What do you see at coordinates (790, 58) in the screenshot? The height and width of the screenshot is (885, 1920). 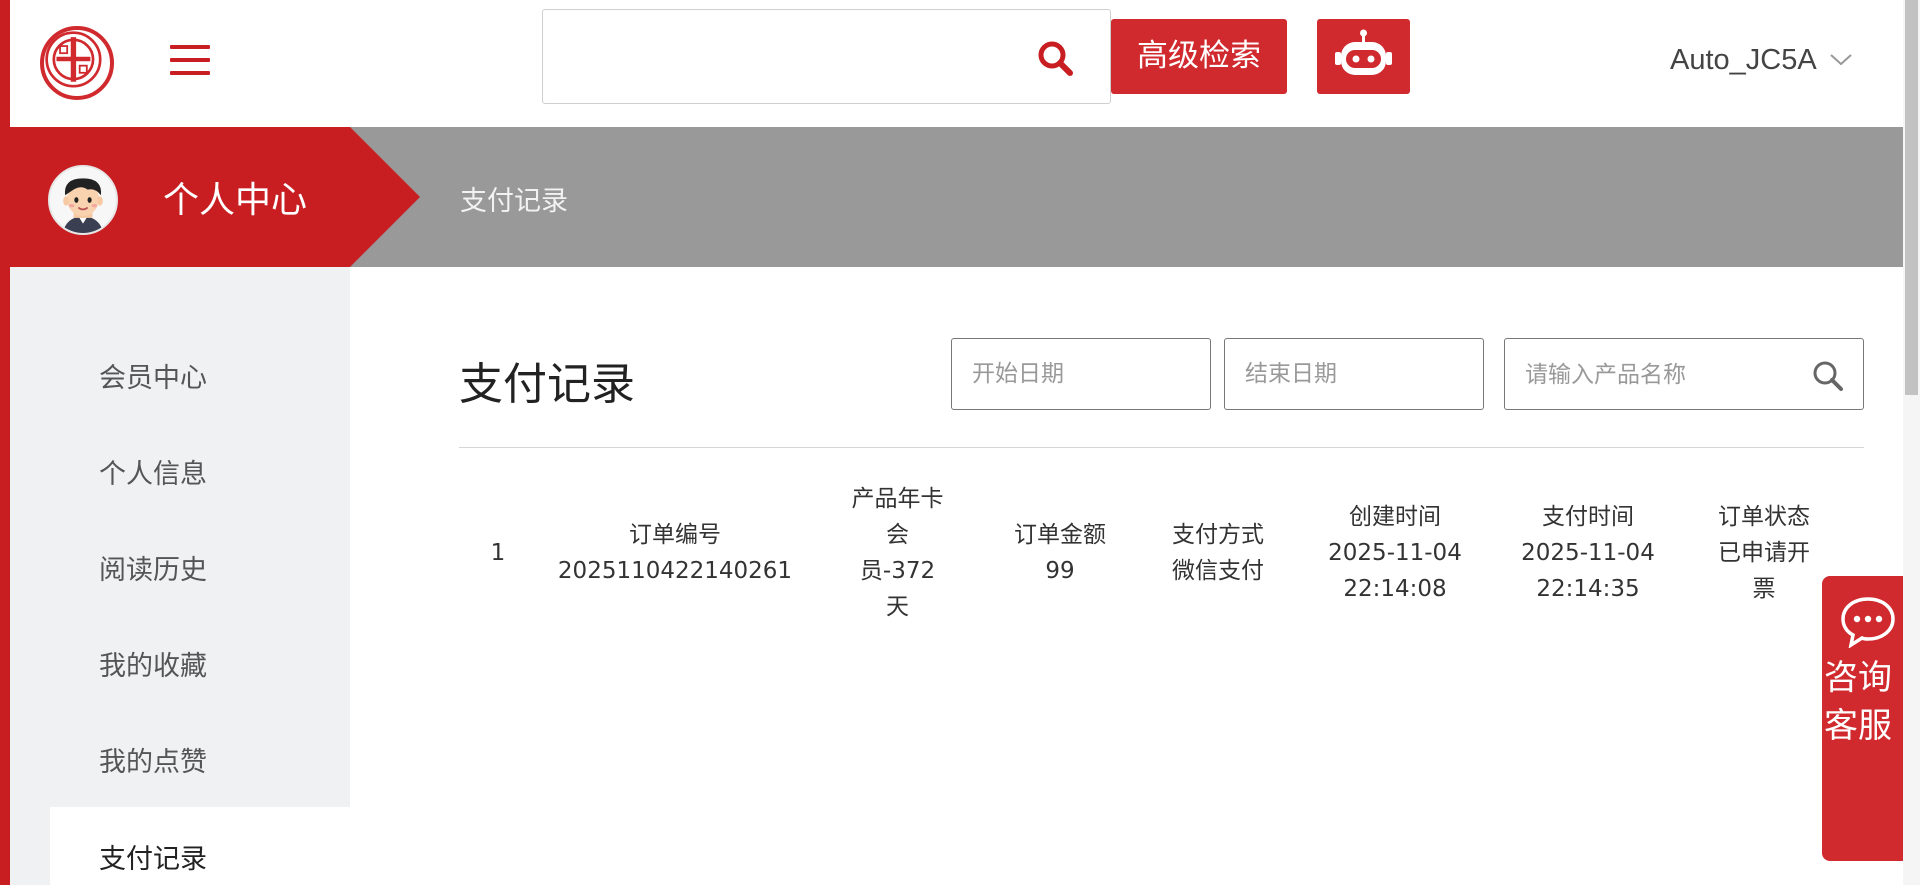 I see `global-search-input` at bounding box center [790, 58].